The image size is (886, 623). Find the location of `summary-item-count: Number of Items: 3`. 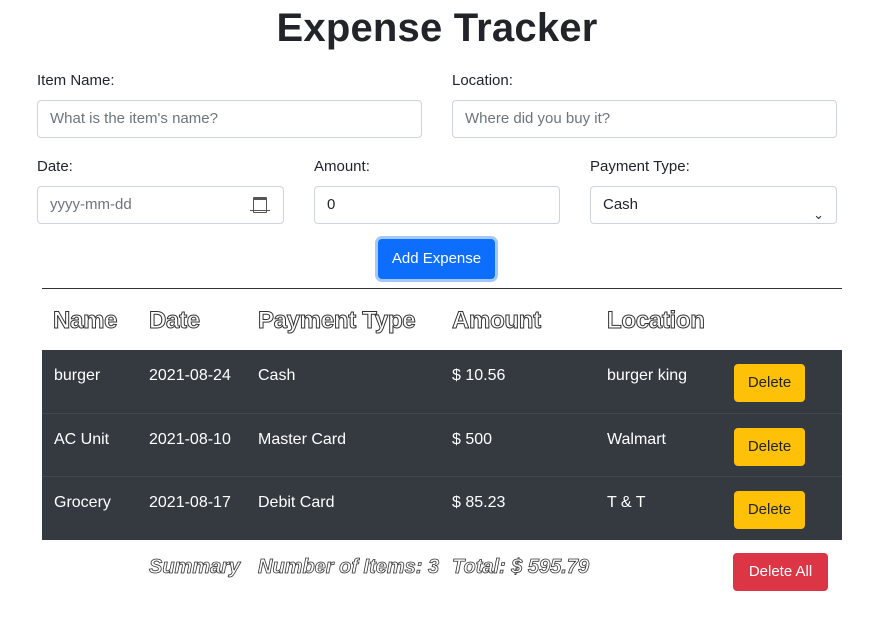

summary-item-count: Number of Items: 3 is located at coordinates (349, 567).